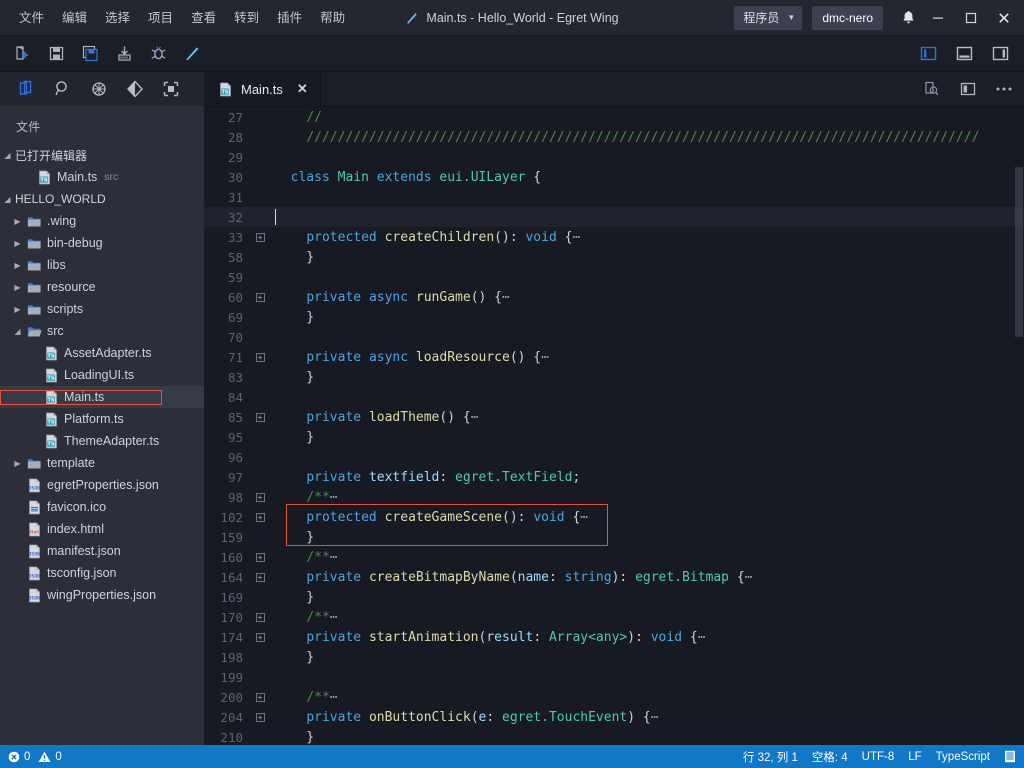 The image size is (1024, 768). What do you see at coordinates (614, 397) in the screenshot?
I see `code-line: 84` at bounding box center [614, 397].